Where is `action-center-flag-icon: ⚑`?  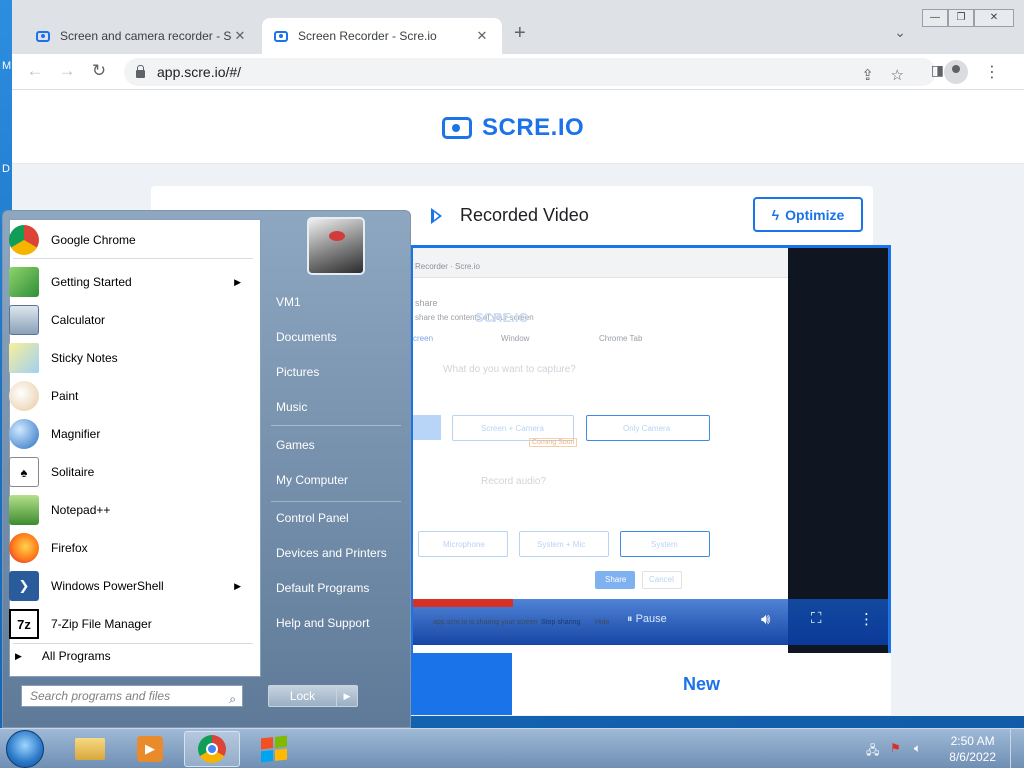 action-center-flag-icon: ⚑ is located at coordinates (895, 748).